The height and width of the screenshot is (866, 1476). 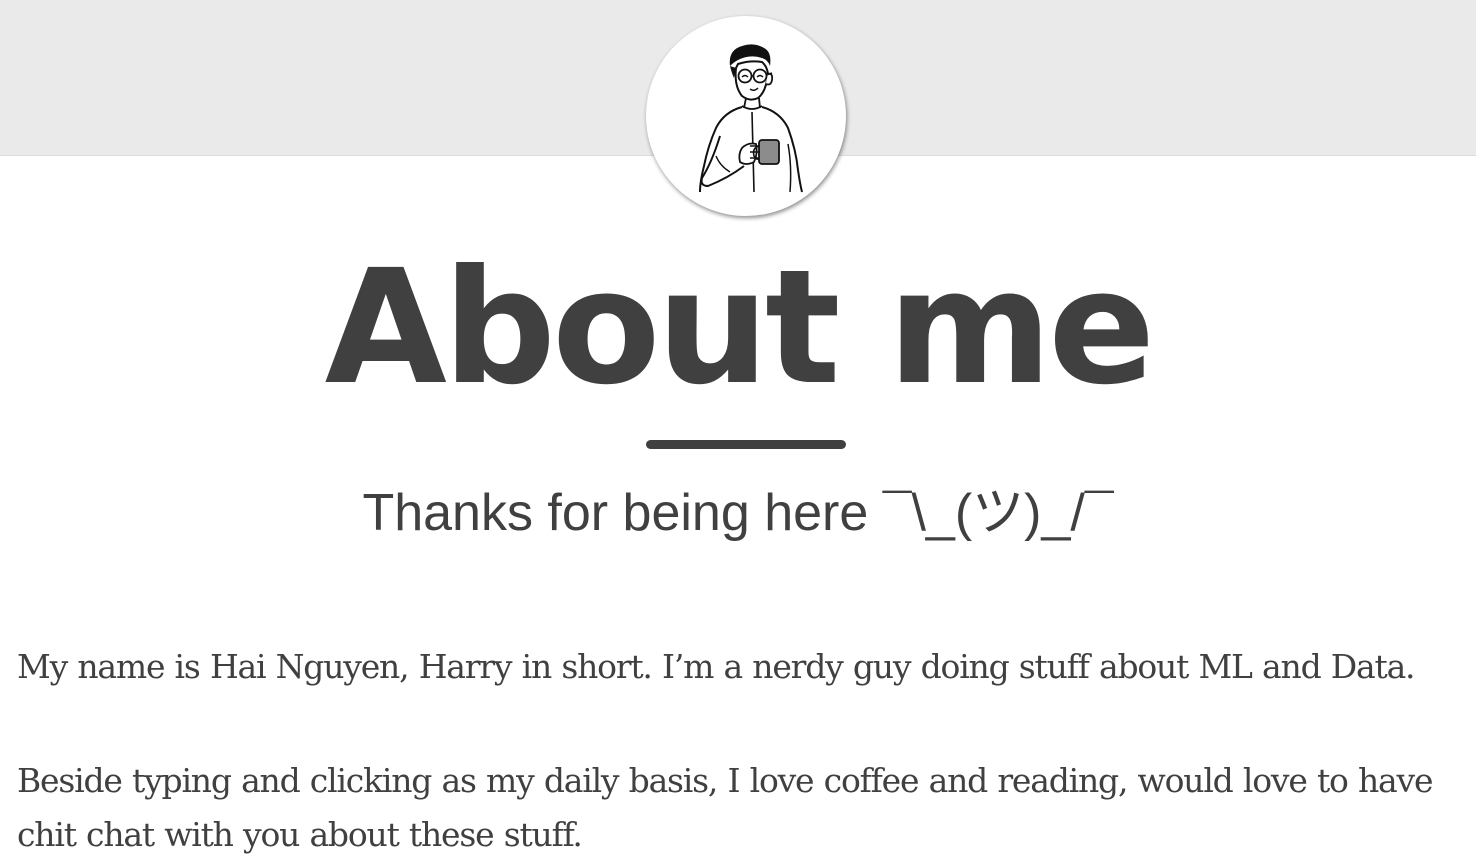 What do you see at coordinates (740, 328) in the screenshot?
I see `page-title: About me` at bounding box center [740, 328].